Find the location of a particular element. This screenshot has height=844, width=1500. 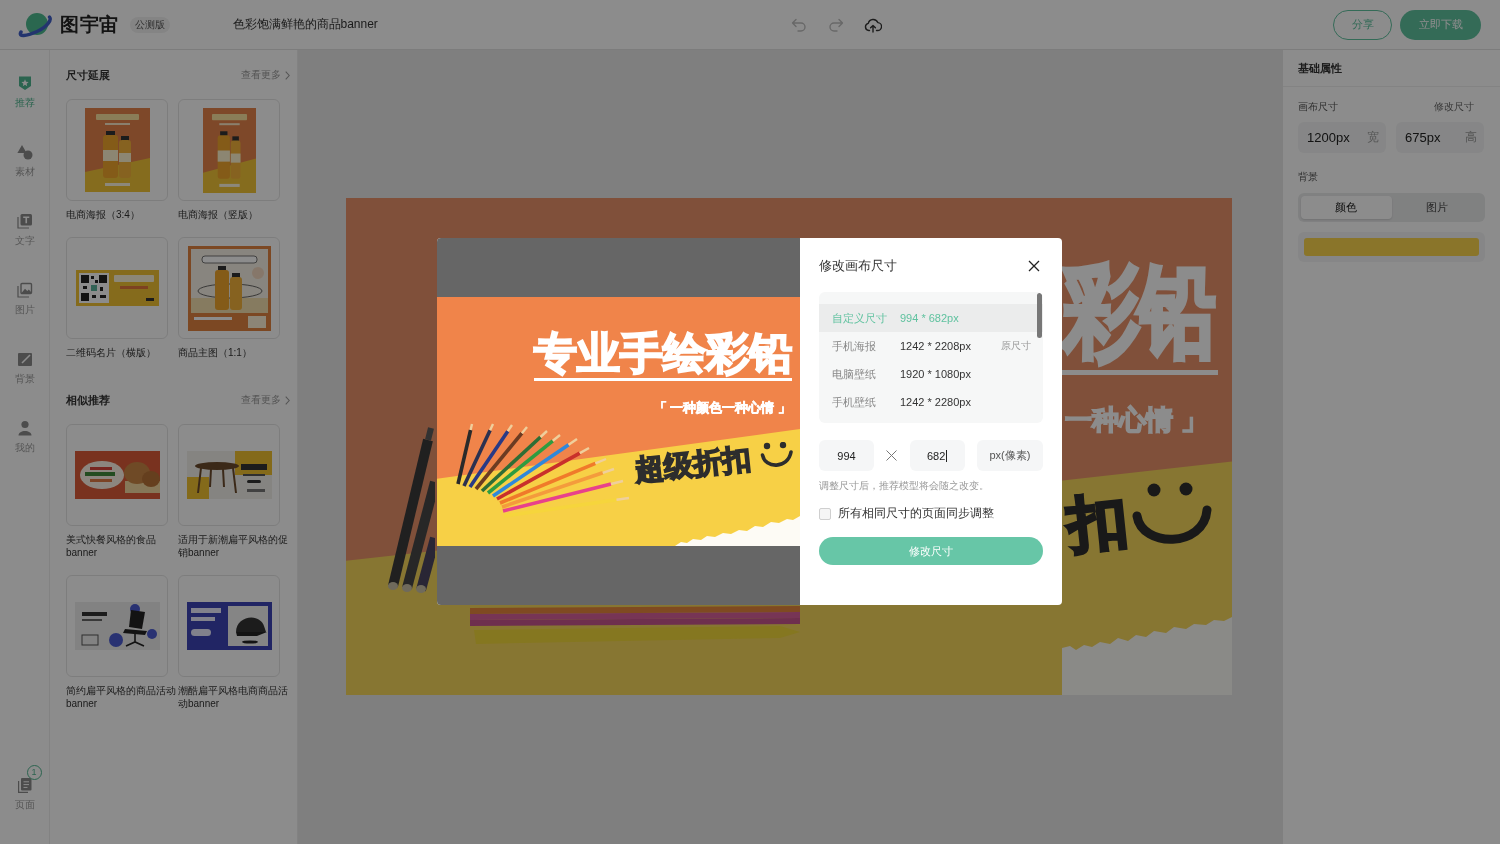

shapes-icon is located at coordinates (24, 152).